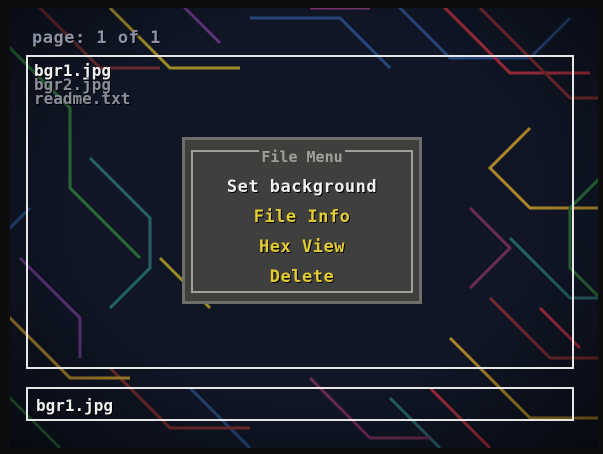  Describe the element at coordinates (302, 247) in the screenshot. I see `menu-item-hex-view: Hex View` at that location.